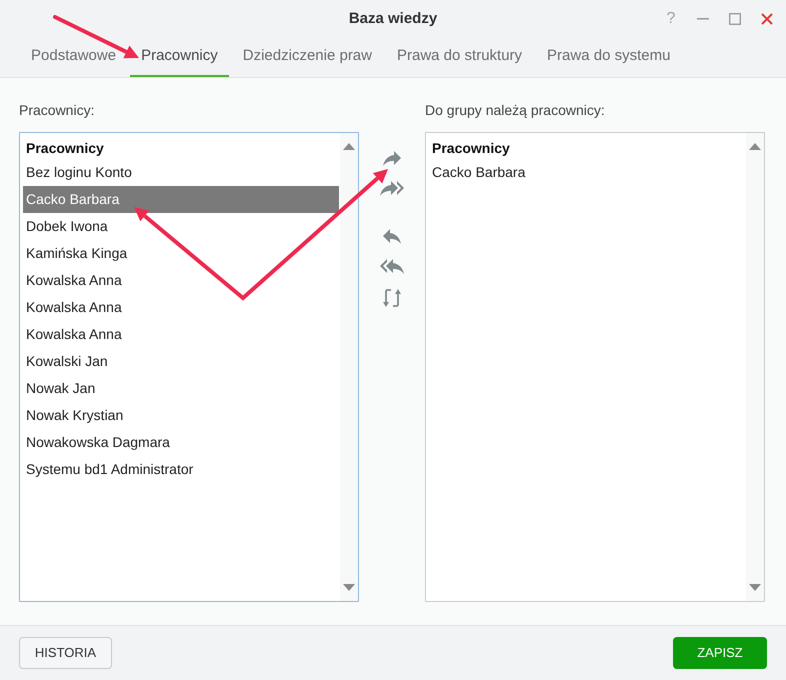 The width and height of the screenshot is (786, 680). Describe the element at coordinates (181, 469) in the screenshot. I see `list-item: Systemu bd1 Administrator` at that location.